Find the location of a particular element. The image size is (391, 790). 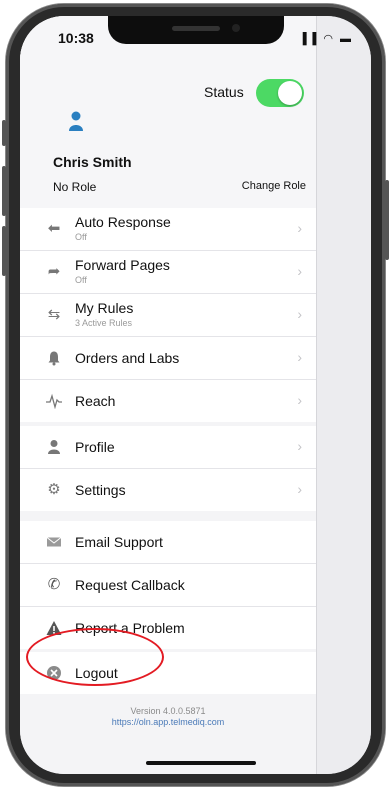

background-app-overlay is located at coordinates (343, 395).